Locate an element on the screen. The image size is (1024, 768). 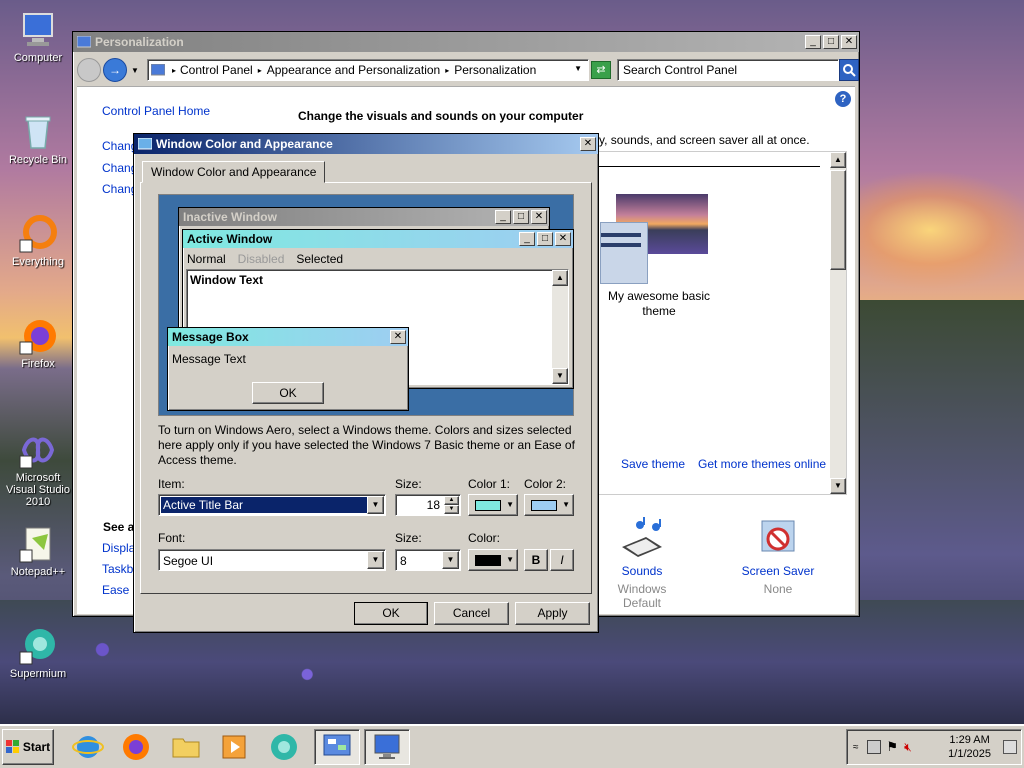
desktop-icon-notepad-plus-plus: Notepad++ is located at coordinates (38, 551).